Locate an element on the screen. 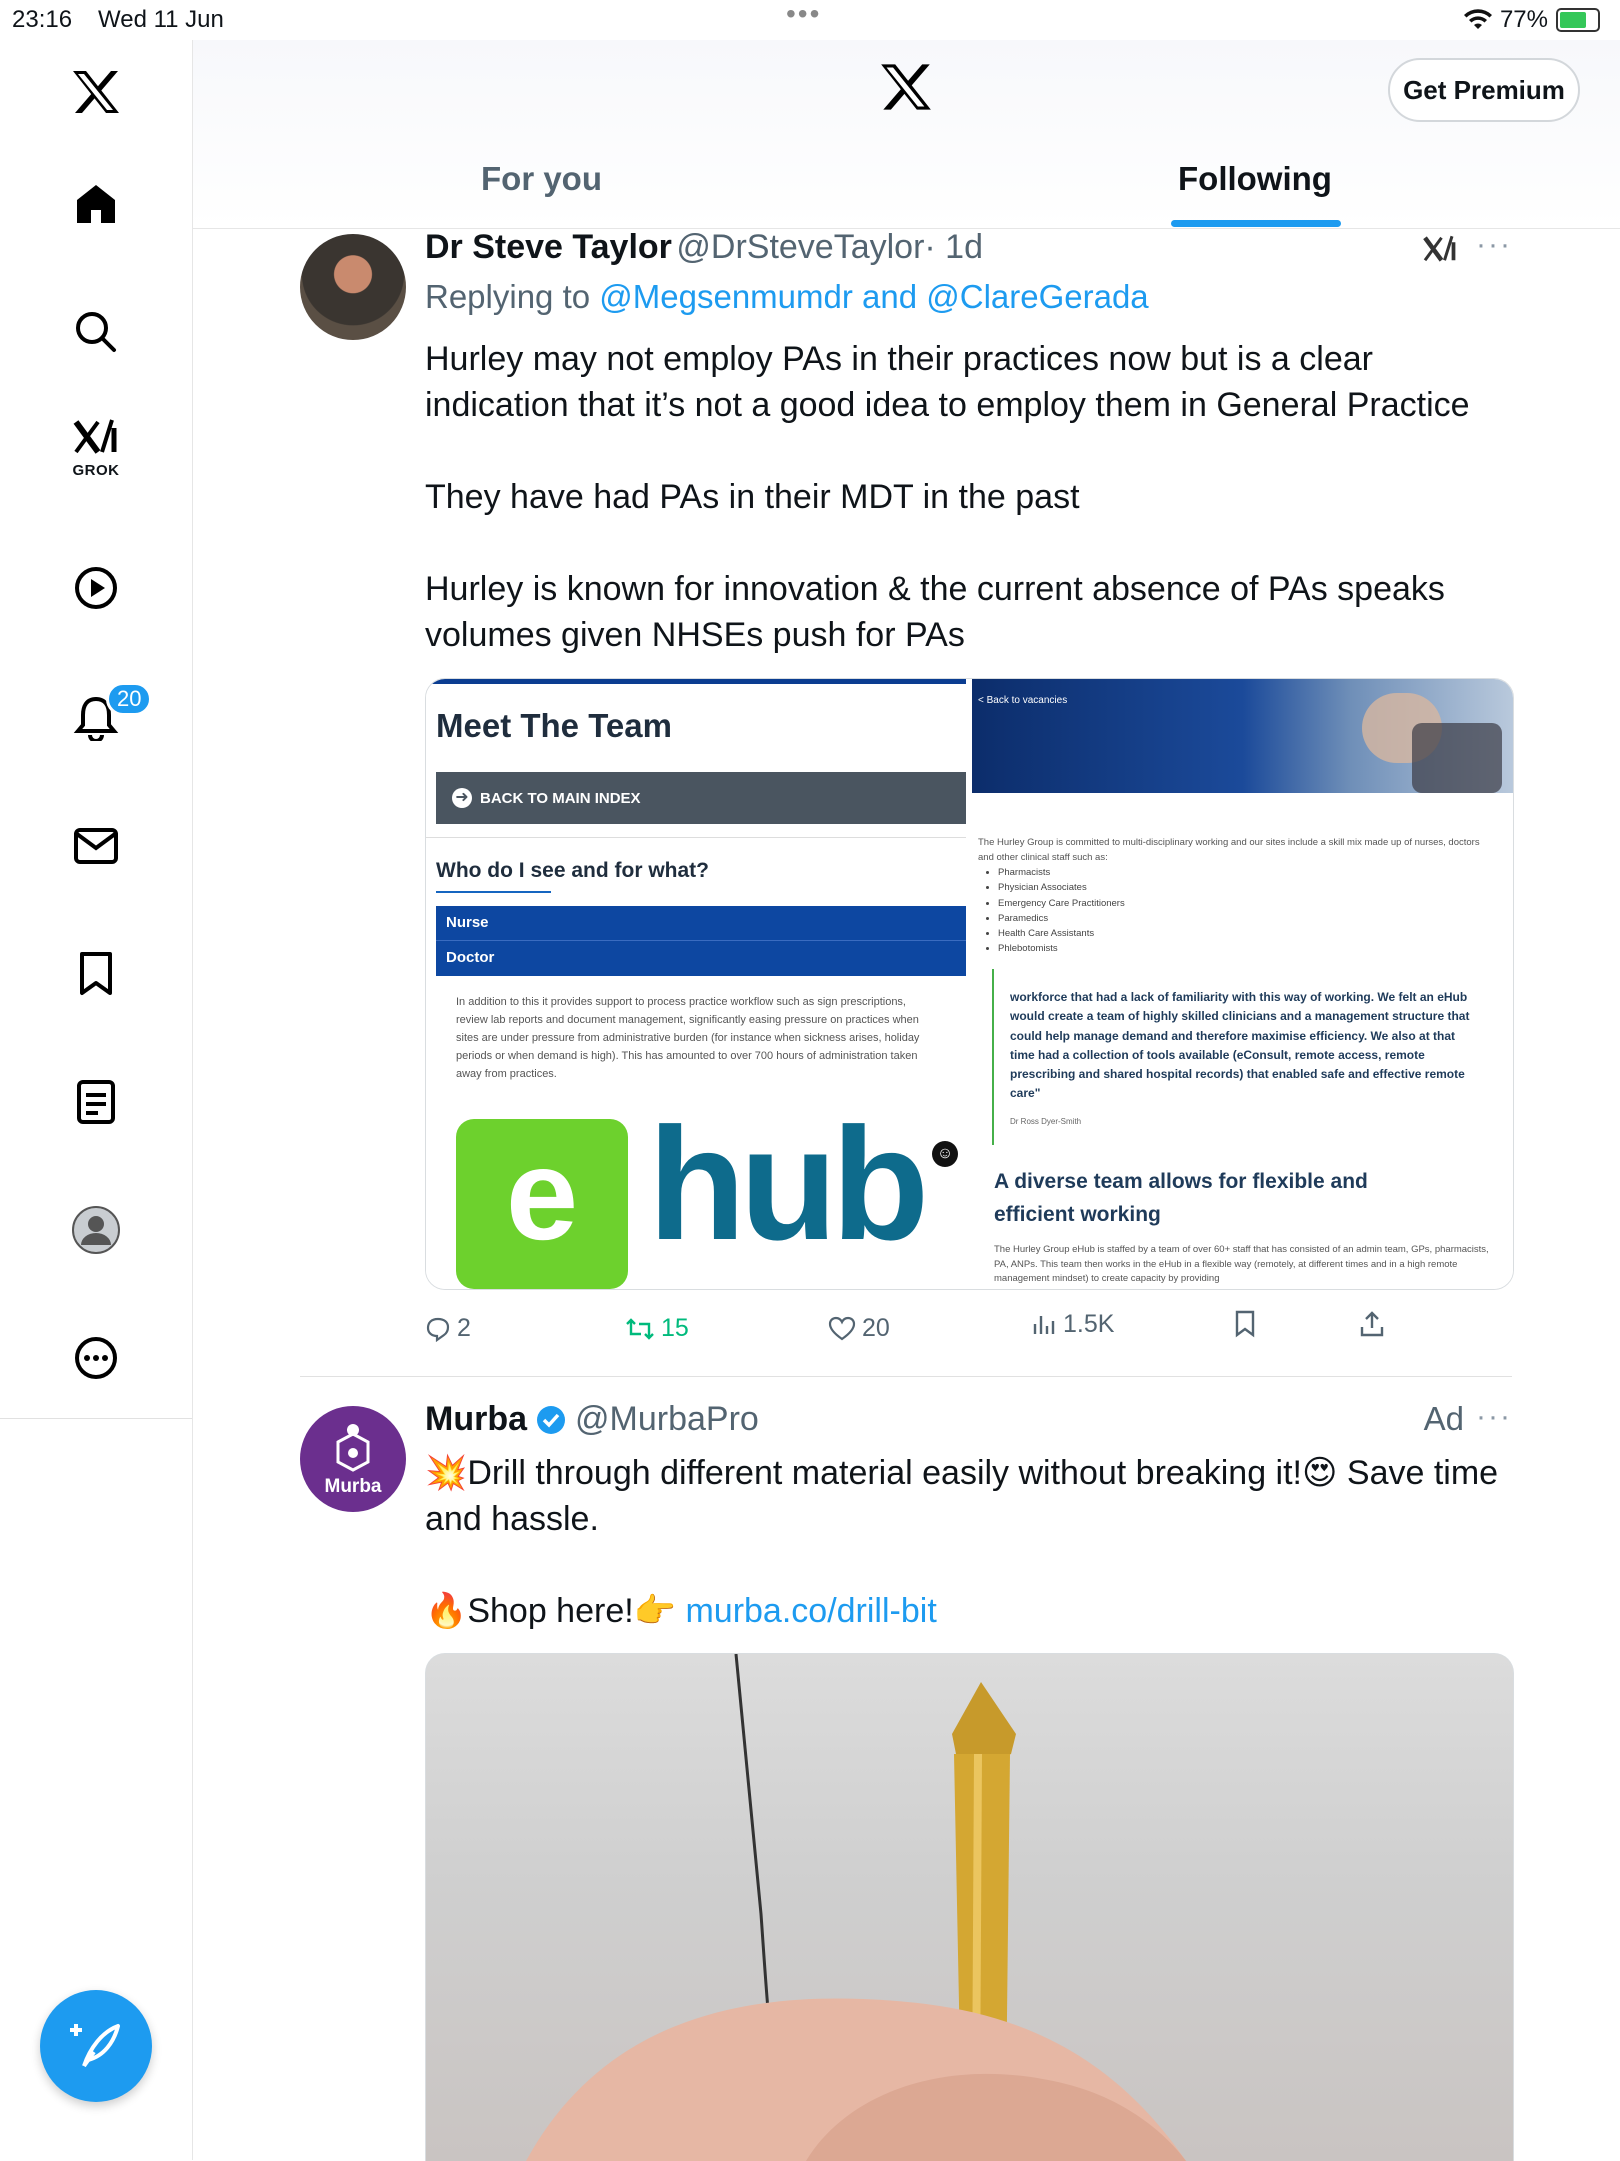 This screenshot has height=2161, width=1620. lists-icon is located at coordinates (96, 1102).